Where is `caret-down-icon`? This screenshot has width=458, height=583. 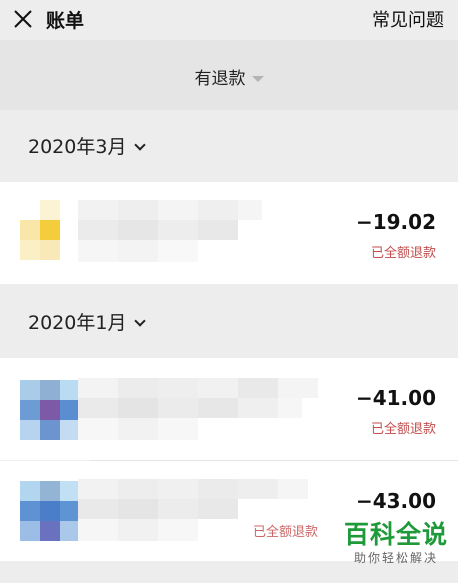
caret-down-icon is located at coordinates (257, 79).